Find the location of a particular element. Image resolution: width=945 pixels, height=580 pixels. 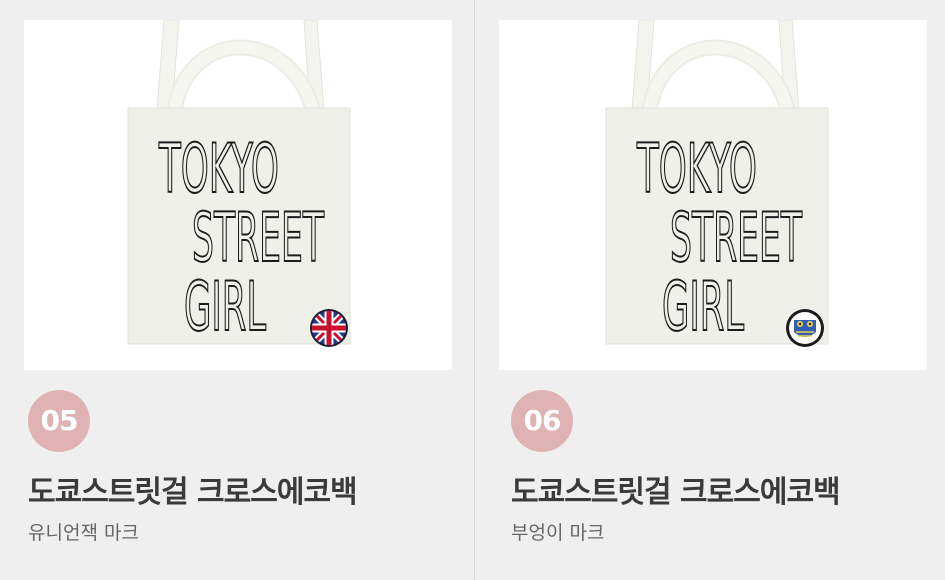

product-number-badge: 06 is located at coordinates (542, 421).